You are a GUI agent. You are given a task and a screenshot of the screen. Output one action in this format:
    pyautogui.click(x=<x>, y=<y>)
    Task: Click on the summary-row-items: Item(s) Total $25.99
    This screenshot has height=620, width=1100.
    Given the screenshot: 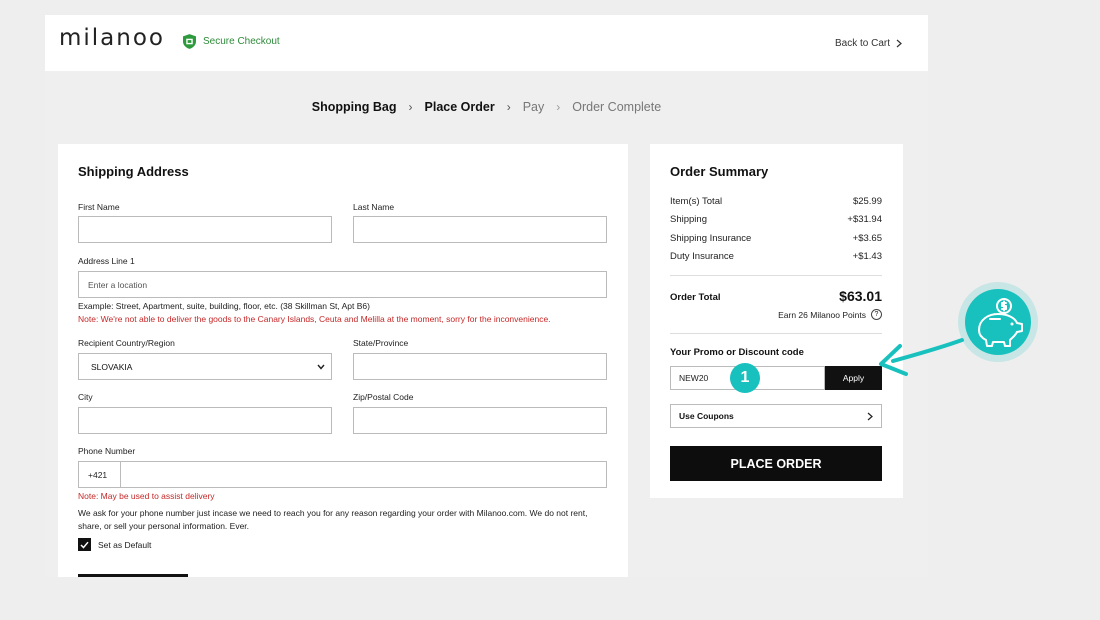 What is the action you would take?
    pyautogui.click(x=776, y=201)
    